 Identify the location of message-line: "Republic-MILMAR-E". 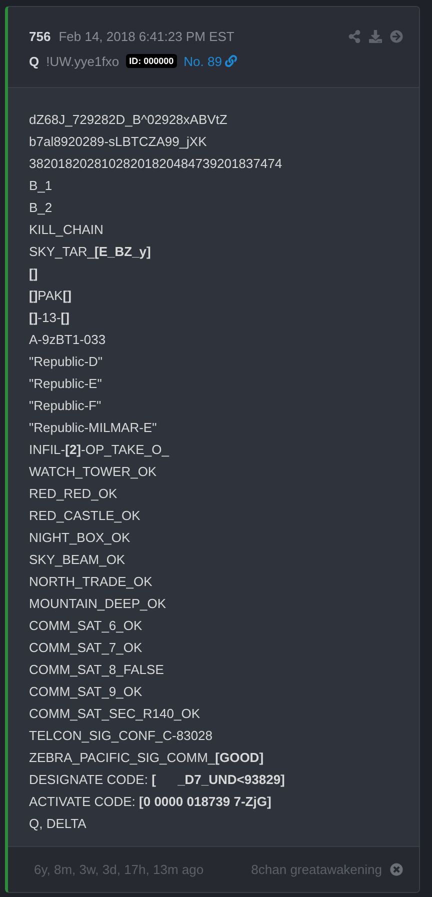
(93, 428).